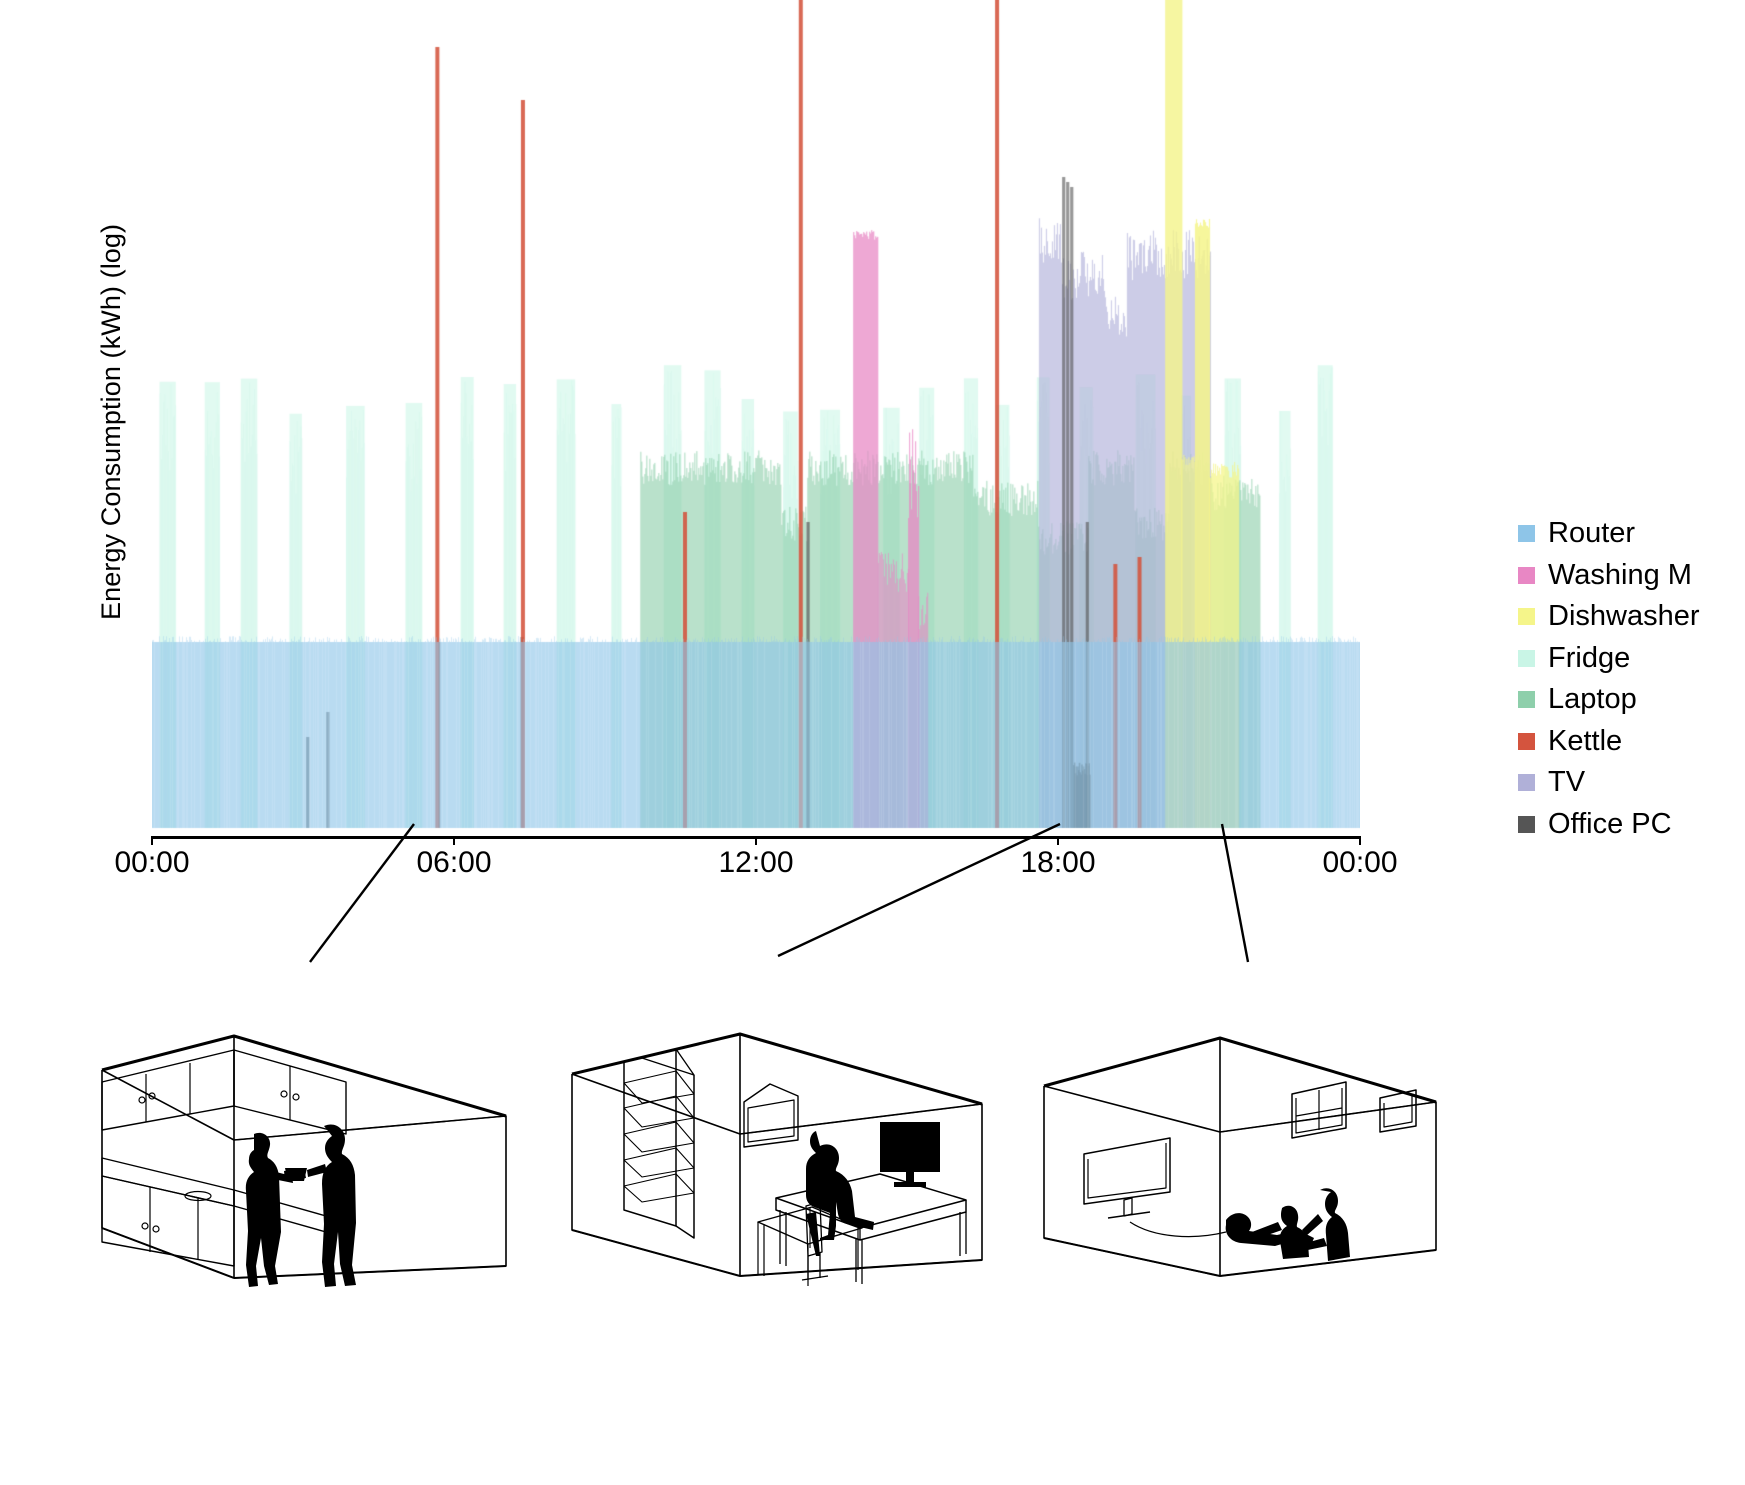  I want to click on legend-item-label: TV, so click(1567, 782).